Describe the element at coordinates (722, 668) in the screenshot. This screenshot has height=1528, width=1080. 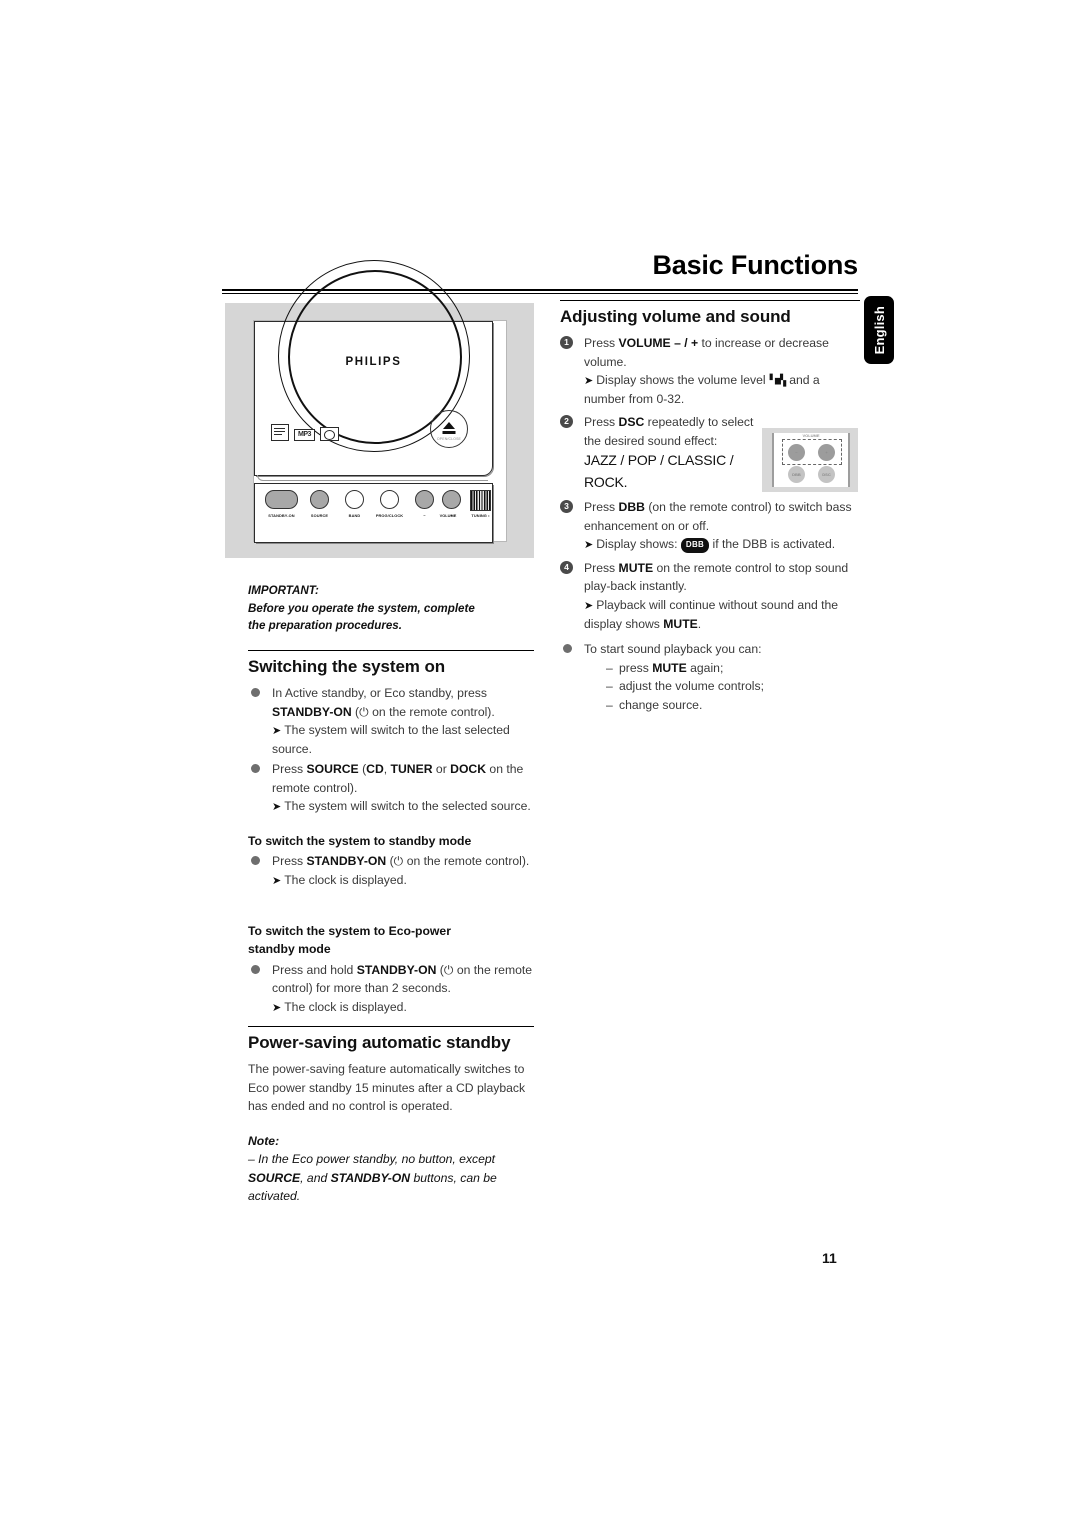
I see `start-playback-option: – press MUTE again;` at that location.